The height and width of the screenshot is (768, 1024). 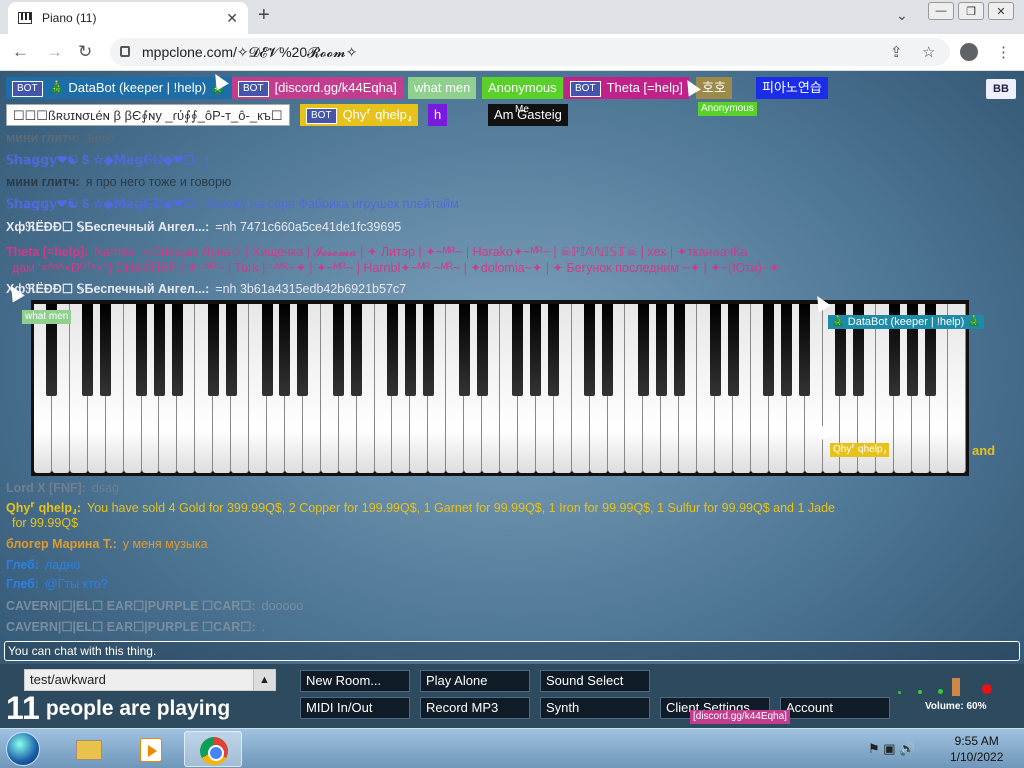 I want to click on bb-button: BB, so click(x=1001, y=89).